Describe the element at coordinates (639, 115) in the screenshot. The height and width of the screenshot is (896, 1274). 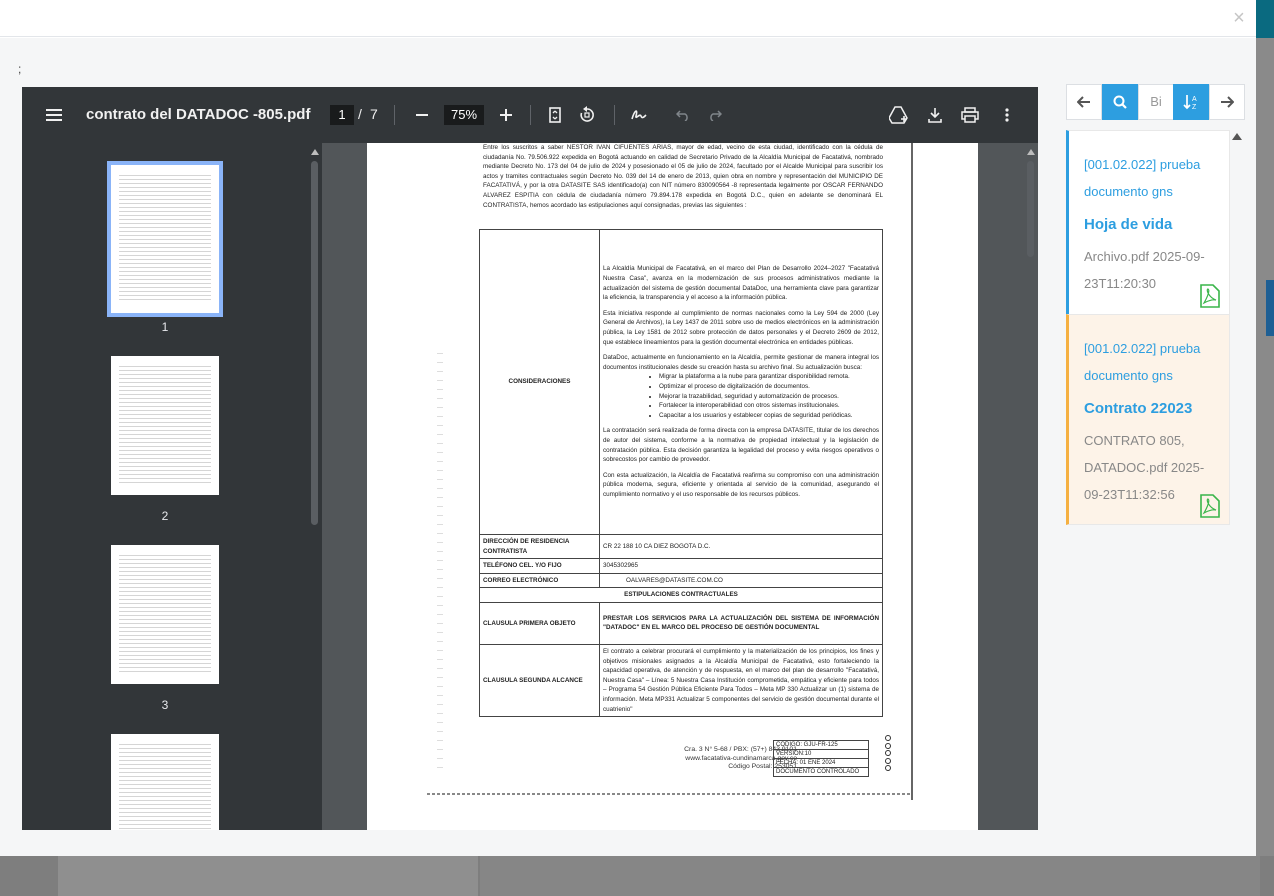
I see `annotate-icon` at that location.